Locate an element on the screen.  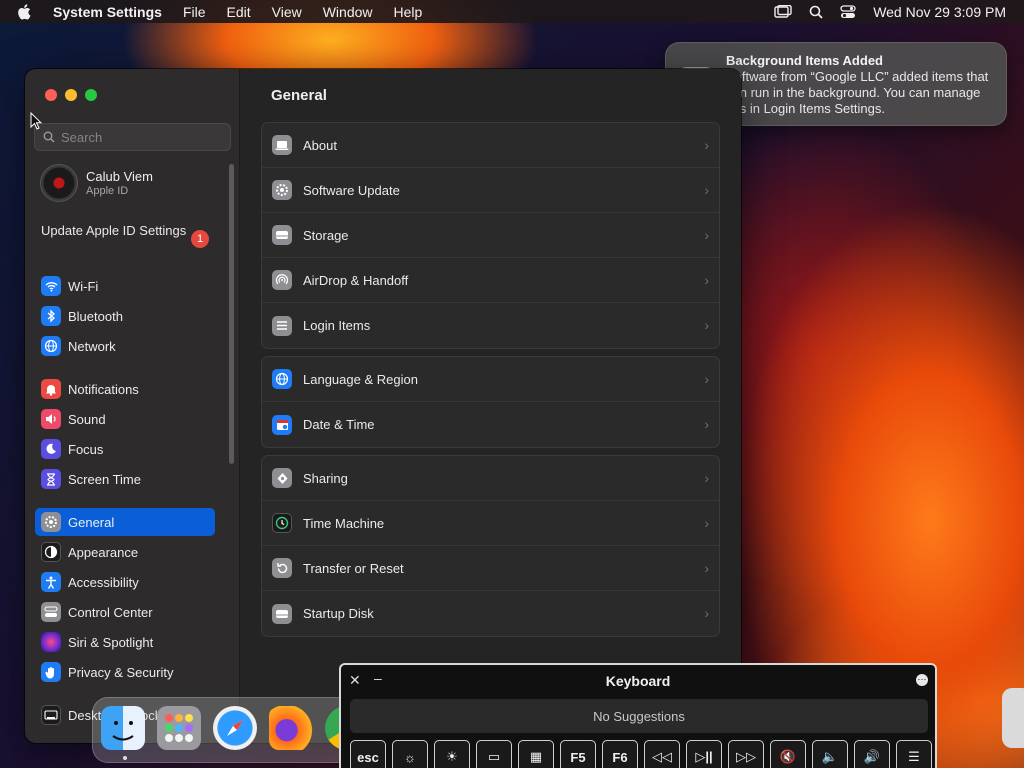
more-options-icon: ··· is located at coordinates (922, 680).